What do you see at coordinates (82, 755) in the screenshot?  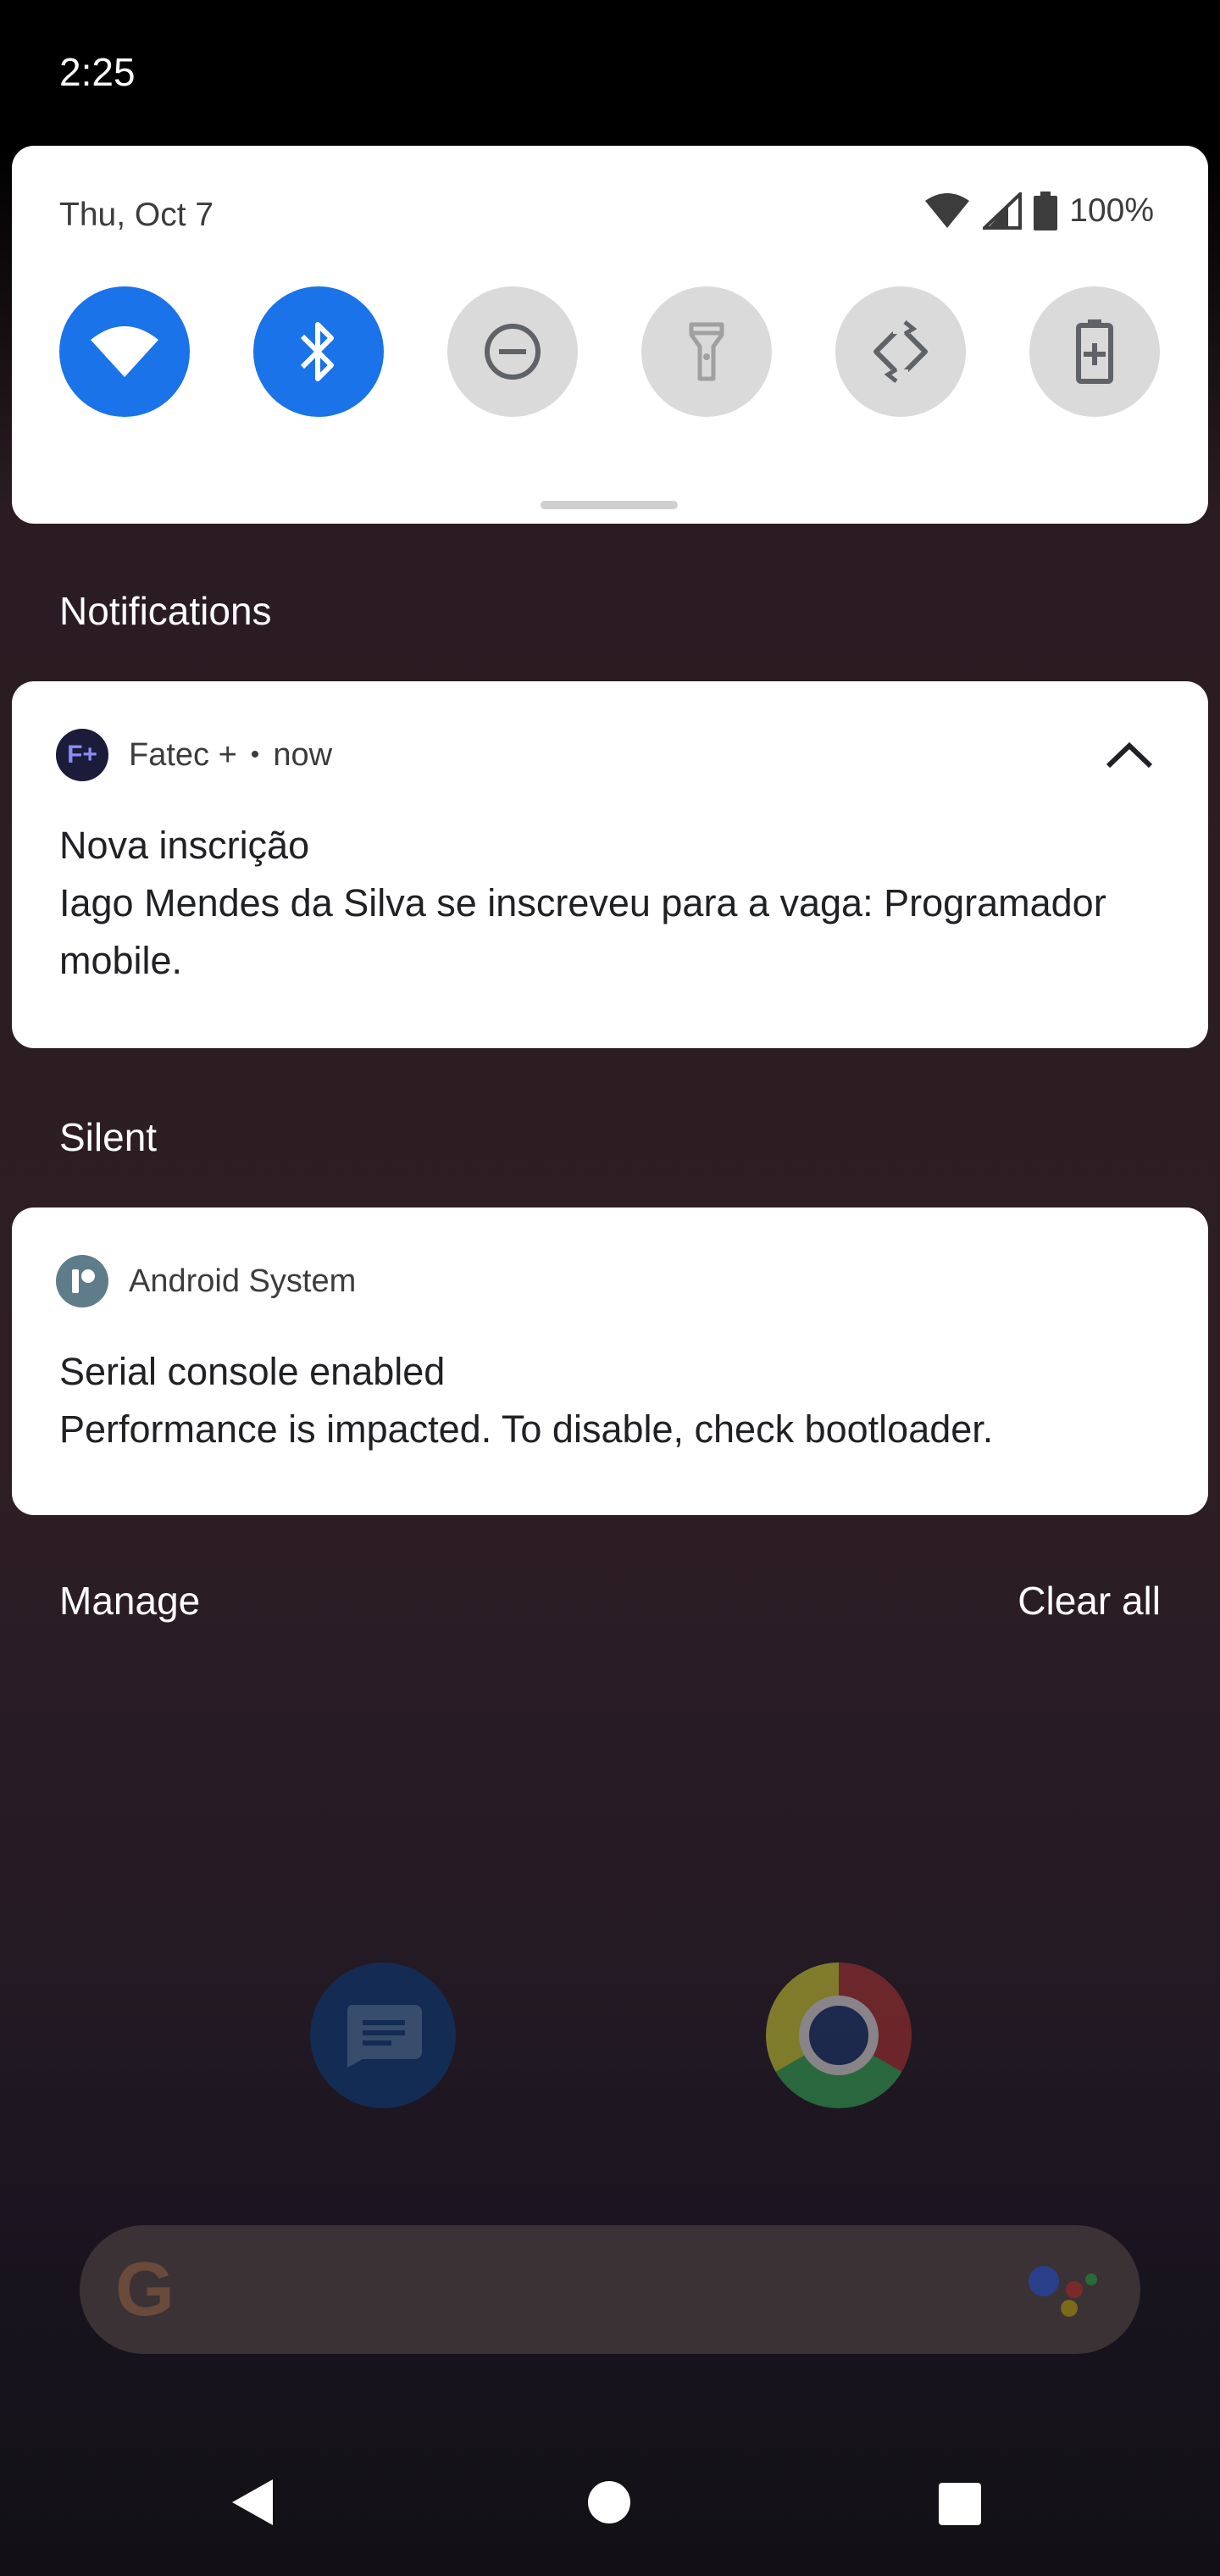 I see `fatec-app-icon: F+` at bounding box center [82, 755].